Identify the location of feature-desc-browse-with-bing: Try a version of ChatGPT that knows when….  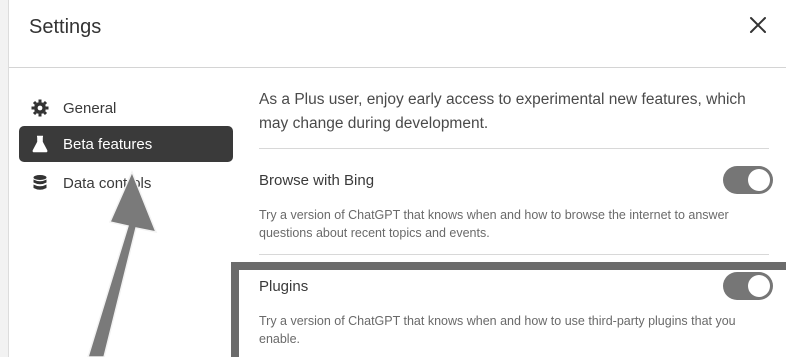
(494, 224).